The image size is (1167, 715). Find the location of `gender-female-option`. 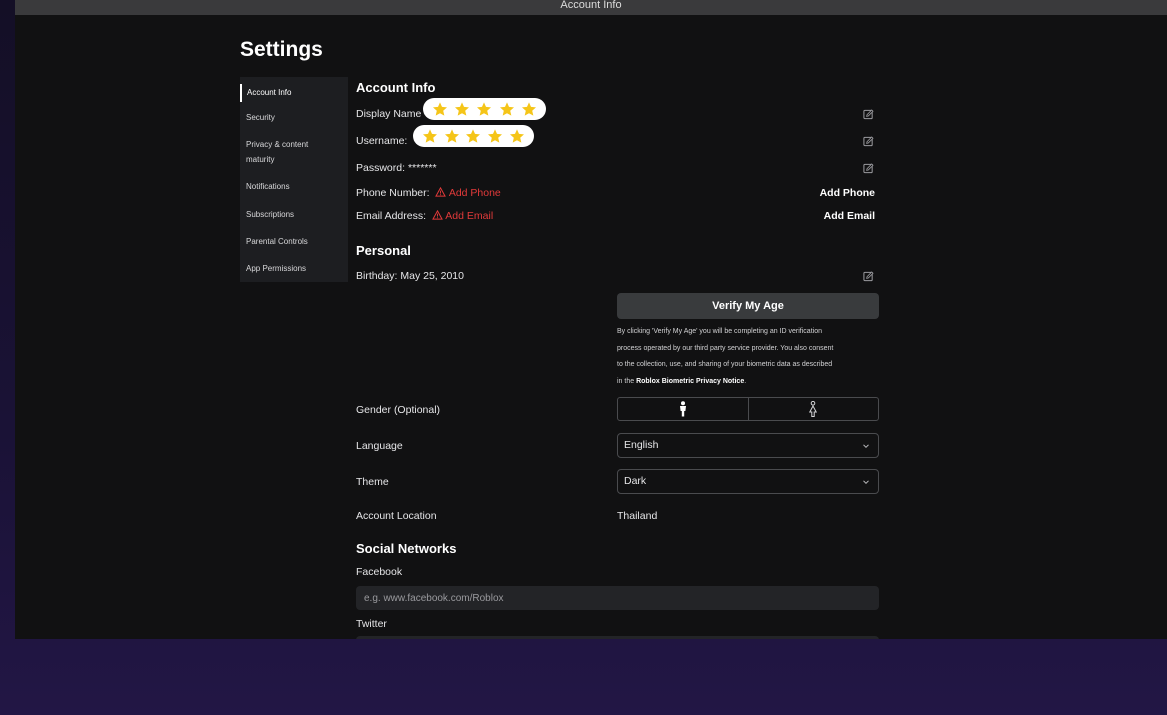

gender-female-option is located at coordinates (813, 409).